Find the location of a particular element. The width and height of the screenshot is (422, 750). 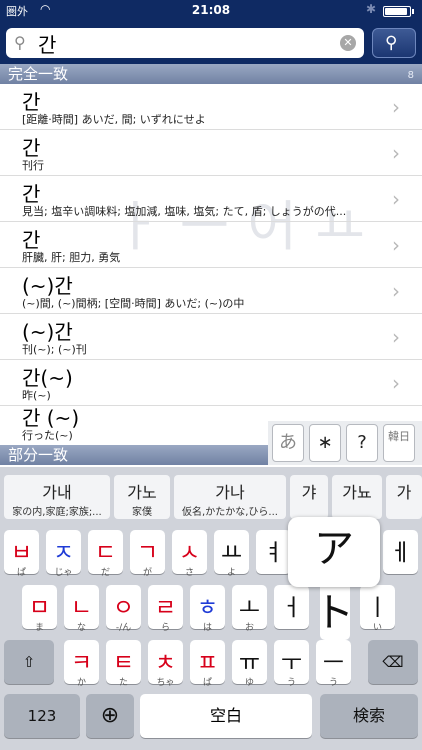

key-m: ㅁま is located at coordinates (39, 609).